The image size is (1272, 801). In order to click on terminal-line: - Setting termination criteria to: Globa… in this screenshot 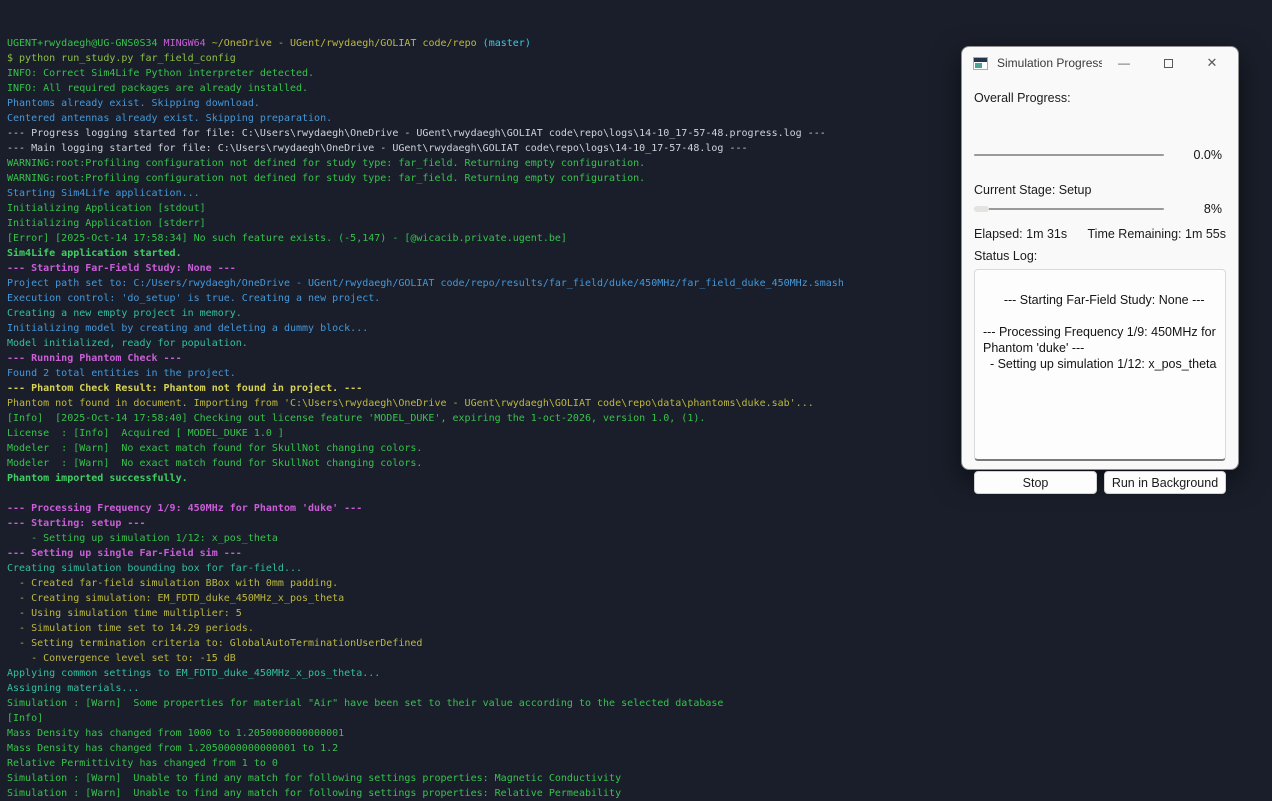, I will do `click(215, 643)`.